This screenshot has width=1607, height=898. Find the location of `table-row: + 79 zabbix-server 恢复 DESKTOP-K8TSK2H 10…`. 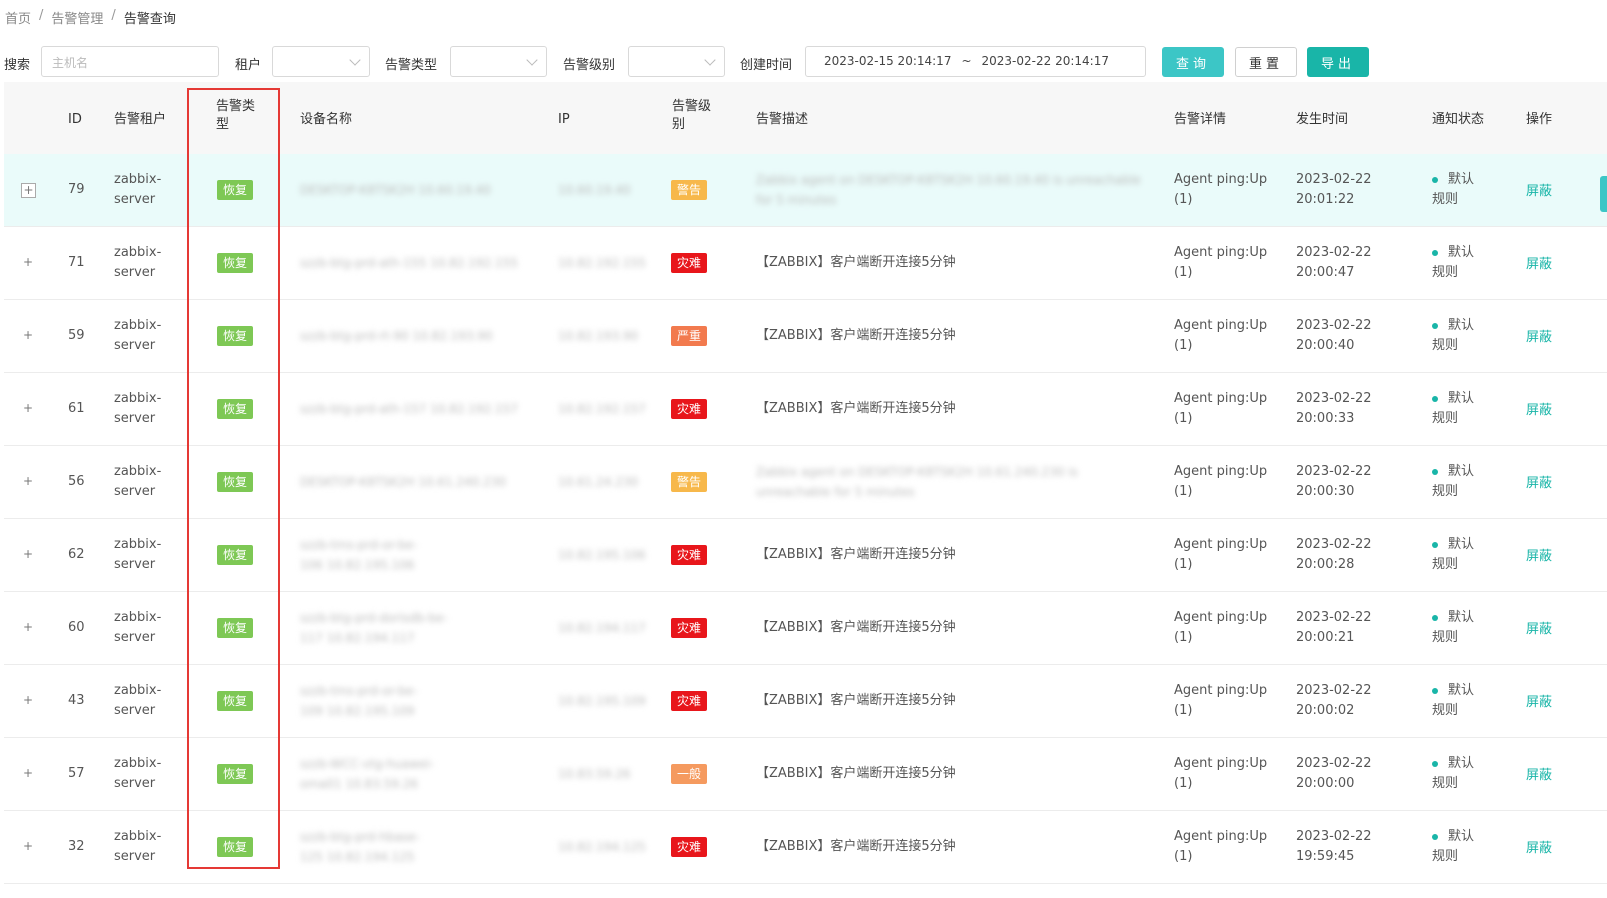

table-row: + 79 zabbix-server 恢复 DESKTOP-K8TSK2H 10… is located at coordinates (805, 190).